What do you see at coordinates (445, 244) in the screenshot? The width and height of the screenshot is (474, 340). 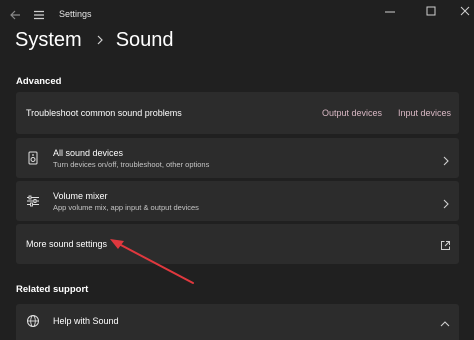 I see `external-link-icon` at bounding box center [445, 244].